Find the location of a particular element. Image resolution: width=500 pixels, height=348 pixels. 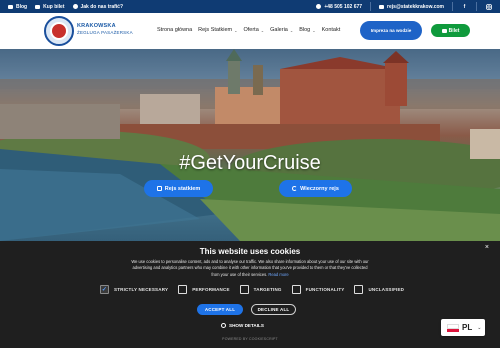

nav-label: Rejs Statkiem is located at coordinates (215, 30).